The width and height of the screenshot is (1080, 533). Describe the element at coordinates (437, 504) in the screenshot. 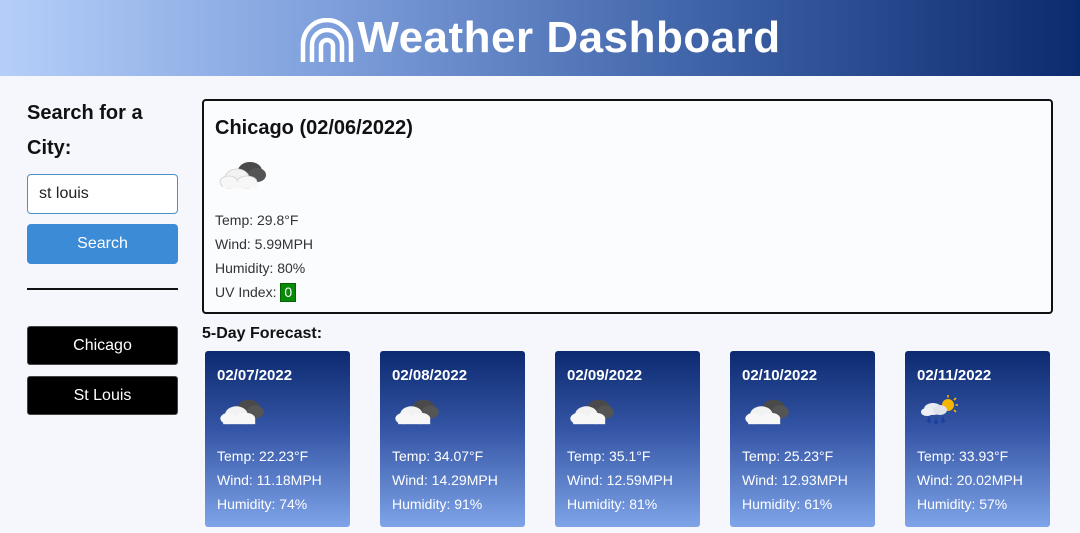

I see `forecast-humidity: Humidity: 91%` at that location.